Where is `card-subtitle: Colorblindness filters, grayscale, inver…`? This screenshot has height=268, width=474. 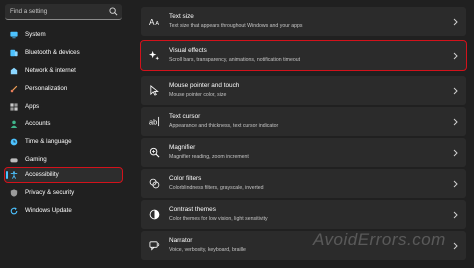 card-subtitle: Colorblindness filters, grayscale, inver… is located at coordinates (216, 188).